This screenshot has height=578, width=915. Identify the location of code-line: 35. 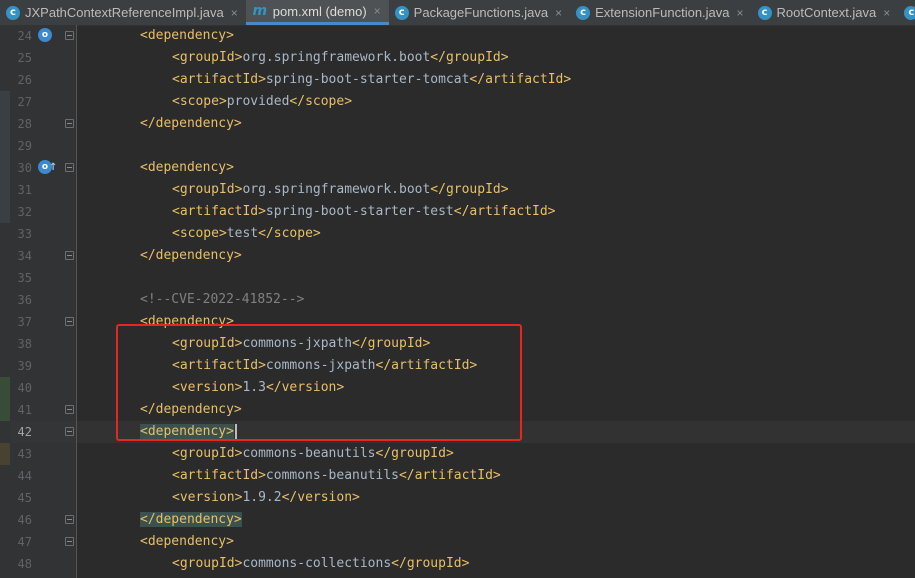
(457, 278).